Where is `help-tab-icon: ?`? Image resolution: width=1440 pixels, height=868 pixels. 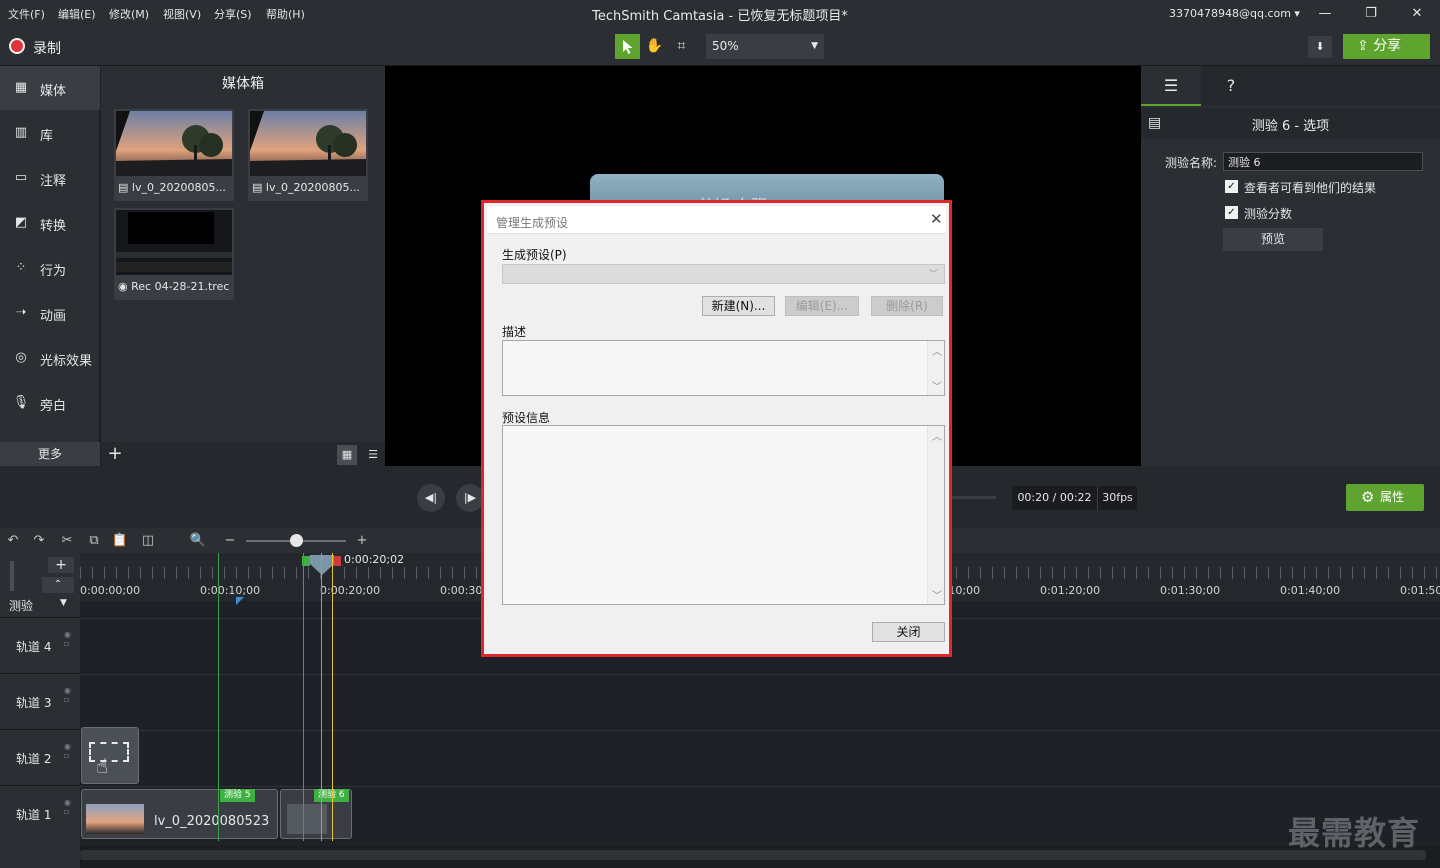
help-tab-icon: ? is located at coordinates (1231, 86).